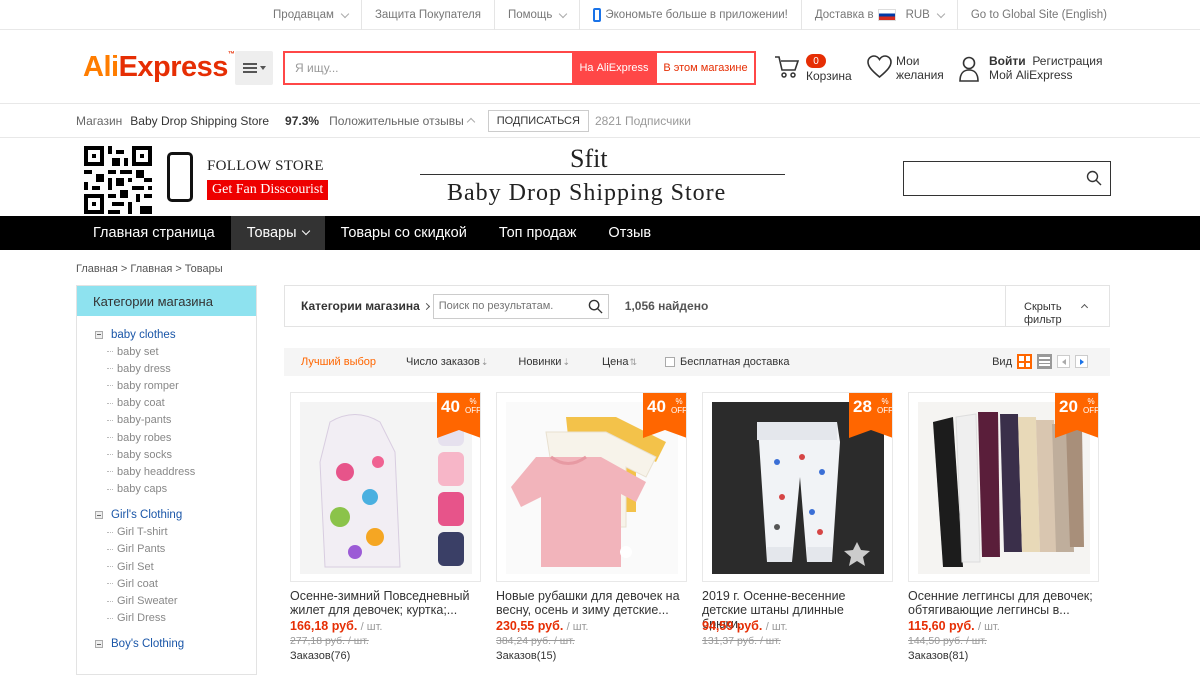  What do you see at coordinates (540, 362) in the screenshot?
I see `sort-newest-label: Новинки` at bounding box center [540, 362].